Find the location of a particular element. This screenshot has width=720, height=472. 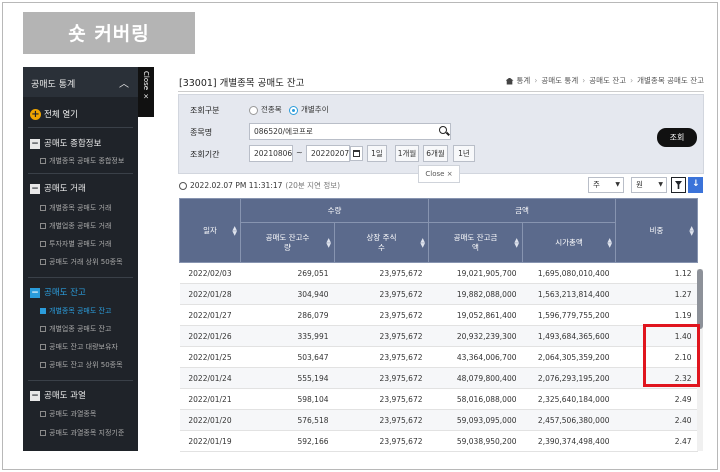

filter-button is located at coordinates (678, 185).